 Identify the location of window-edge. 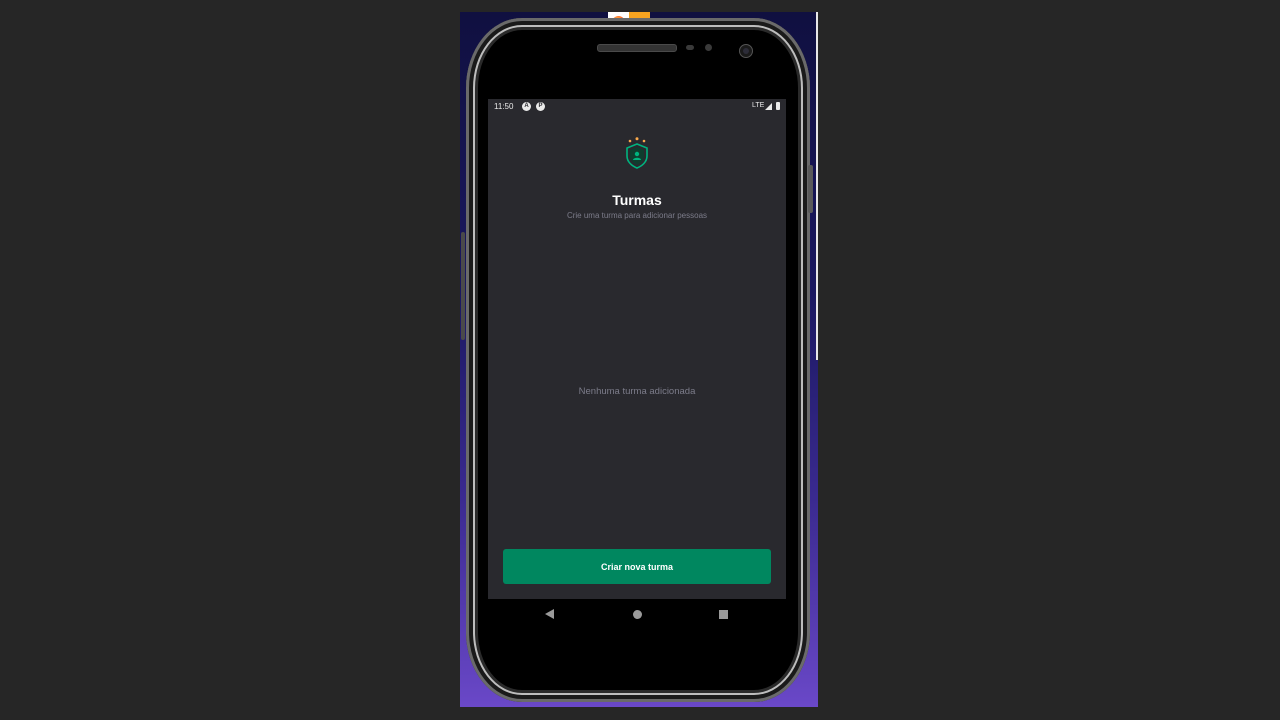
(817, 186).